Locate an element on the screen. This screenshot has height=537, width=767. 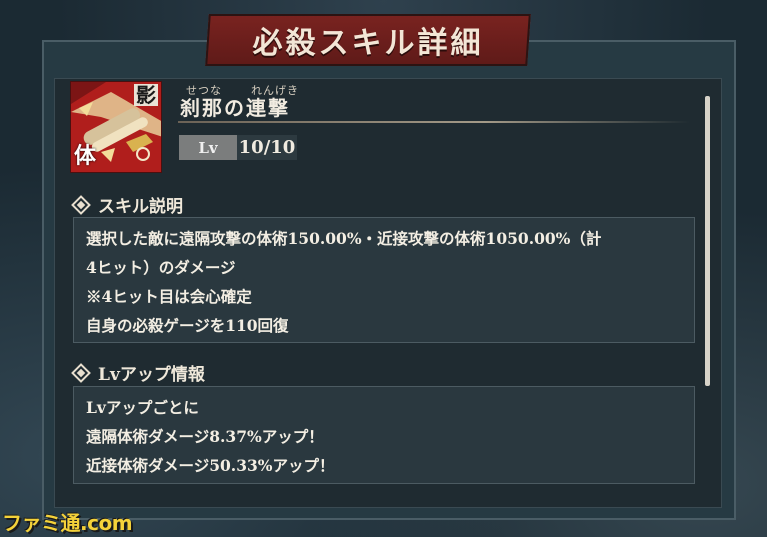
scrollbar is located at coordinates (707, 241).